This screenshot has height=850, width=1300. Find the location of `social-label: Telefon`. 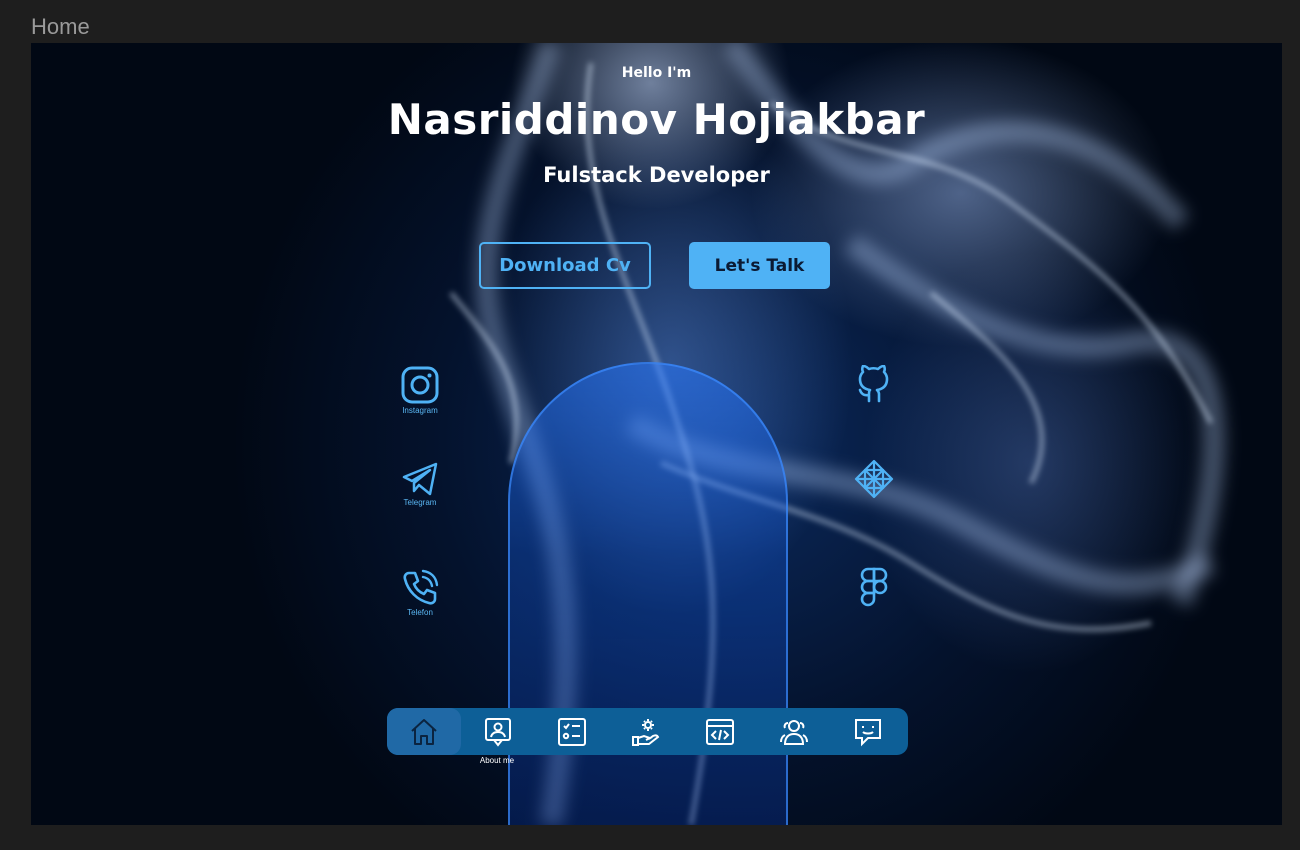

social-label: Telefon is located at coordinates (420, 612).